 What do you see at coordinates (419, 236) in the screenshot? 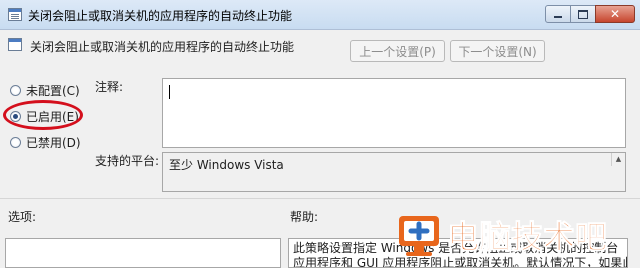
I see `computer-logo-icon` at bounding box center [419, 236].